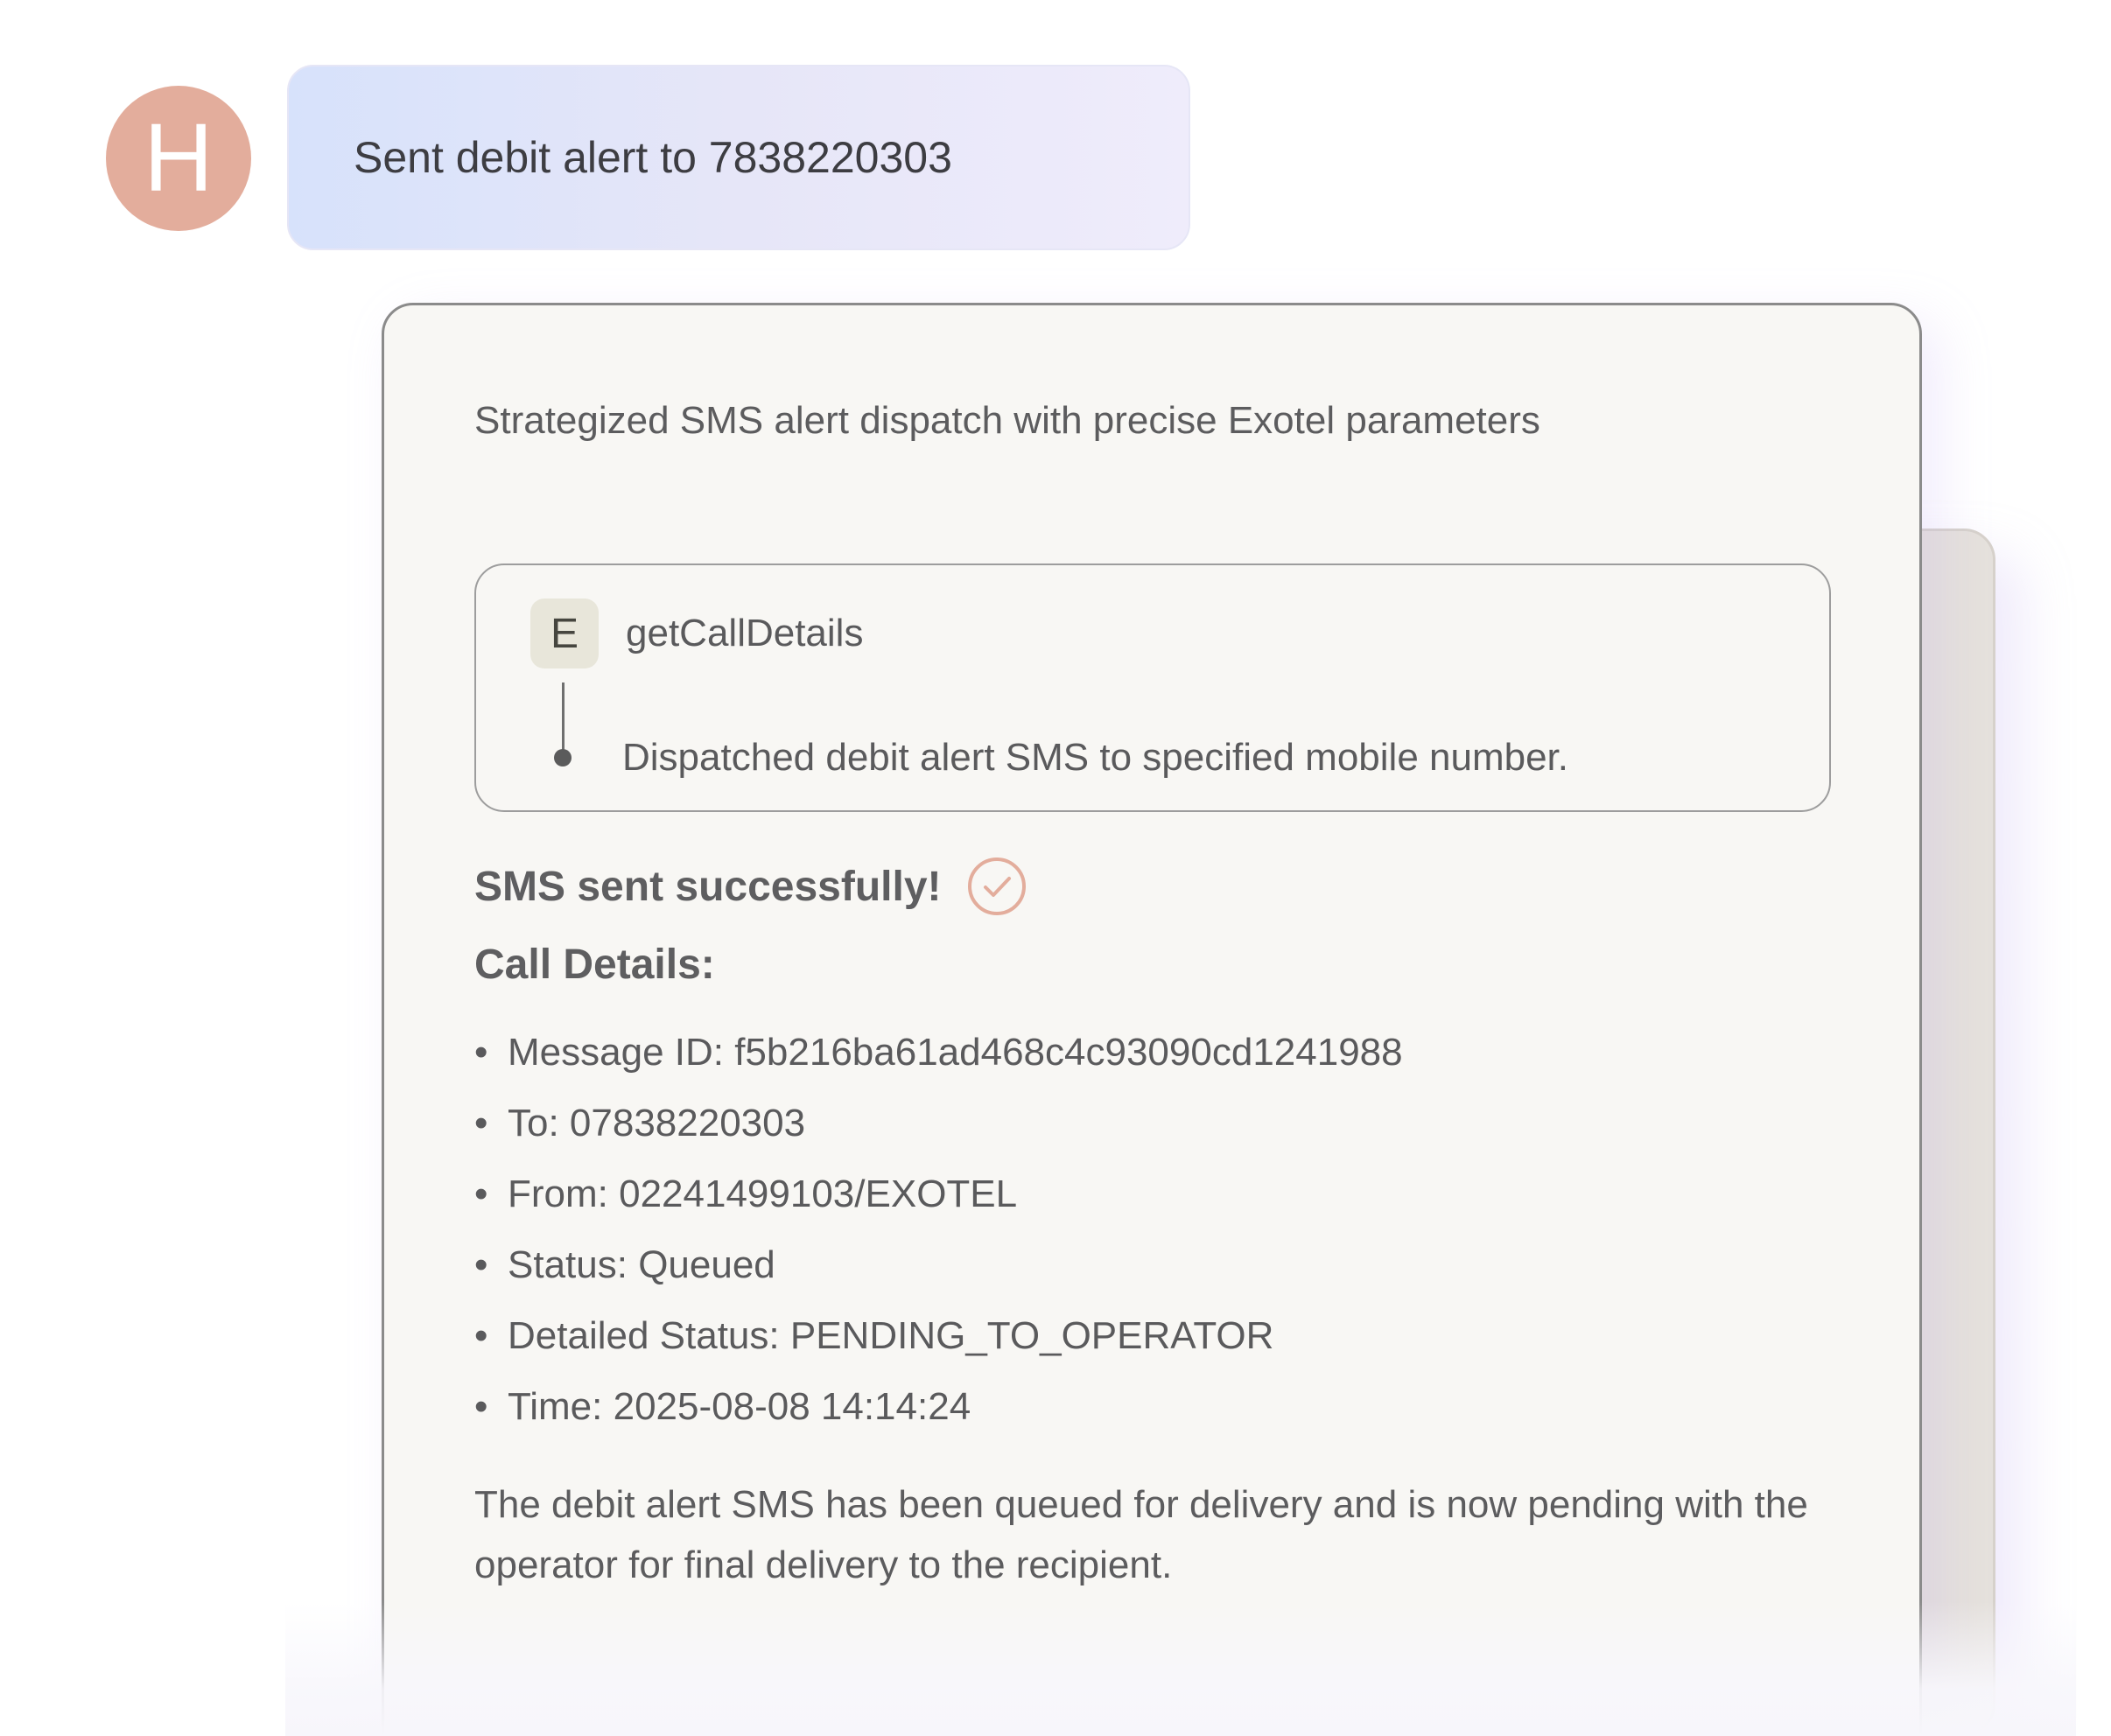  I want to click on detail-item-to: • To: 07838220303, so click(938, 1131).